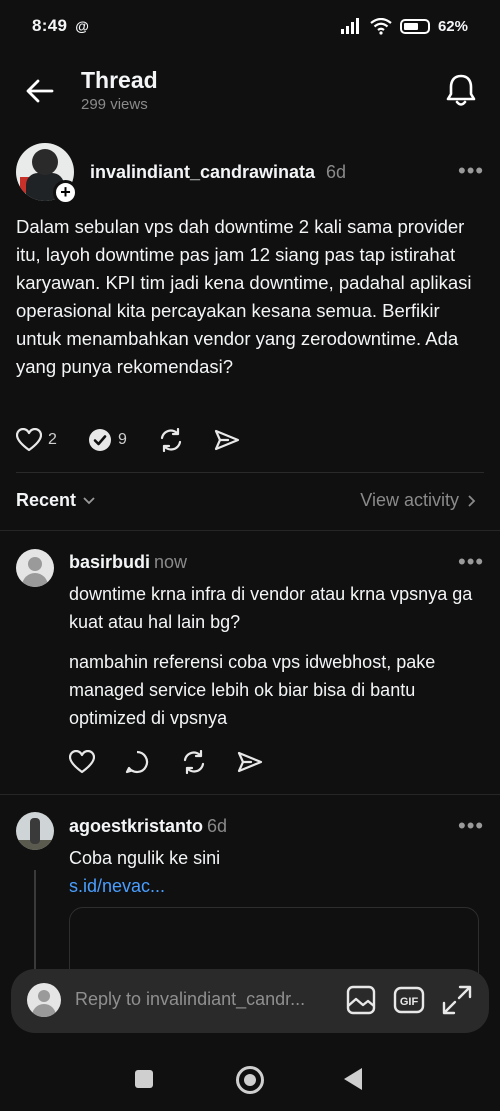 This screenshot has width=500, height=1111. I want to click on reply-timestamp: now, so click(171, 562).